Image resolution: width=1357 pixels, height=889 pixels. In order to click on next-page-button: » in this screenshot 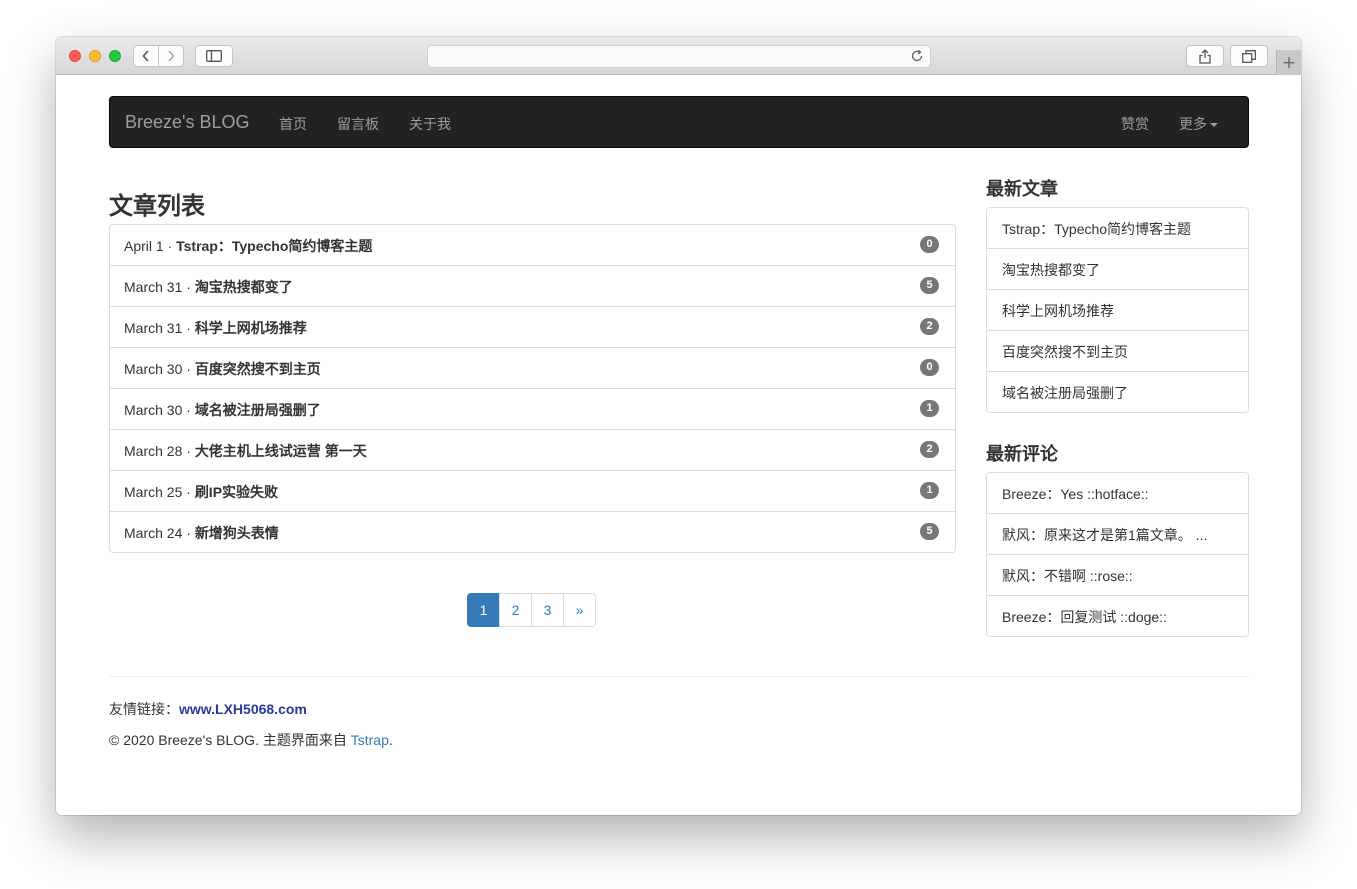, I will do `click(579, 610)`.